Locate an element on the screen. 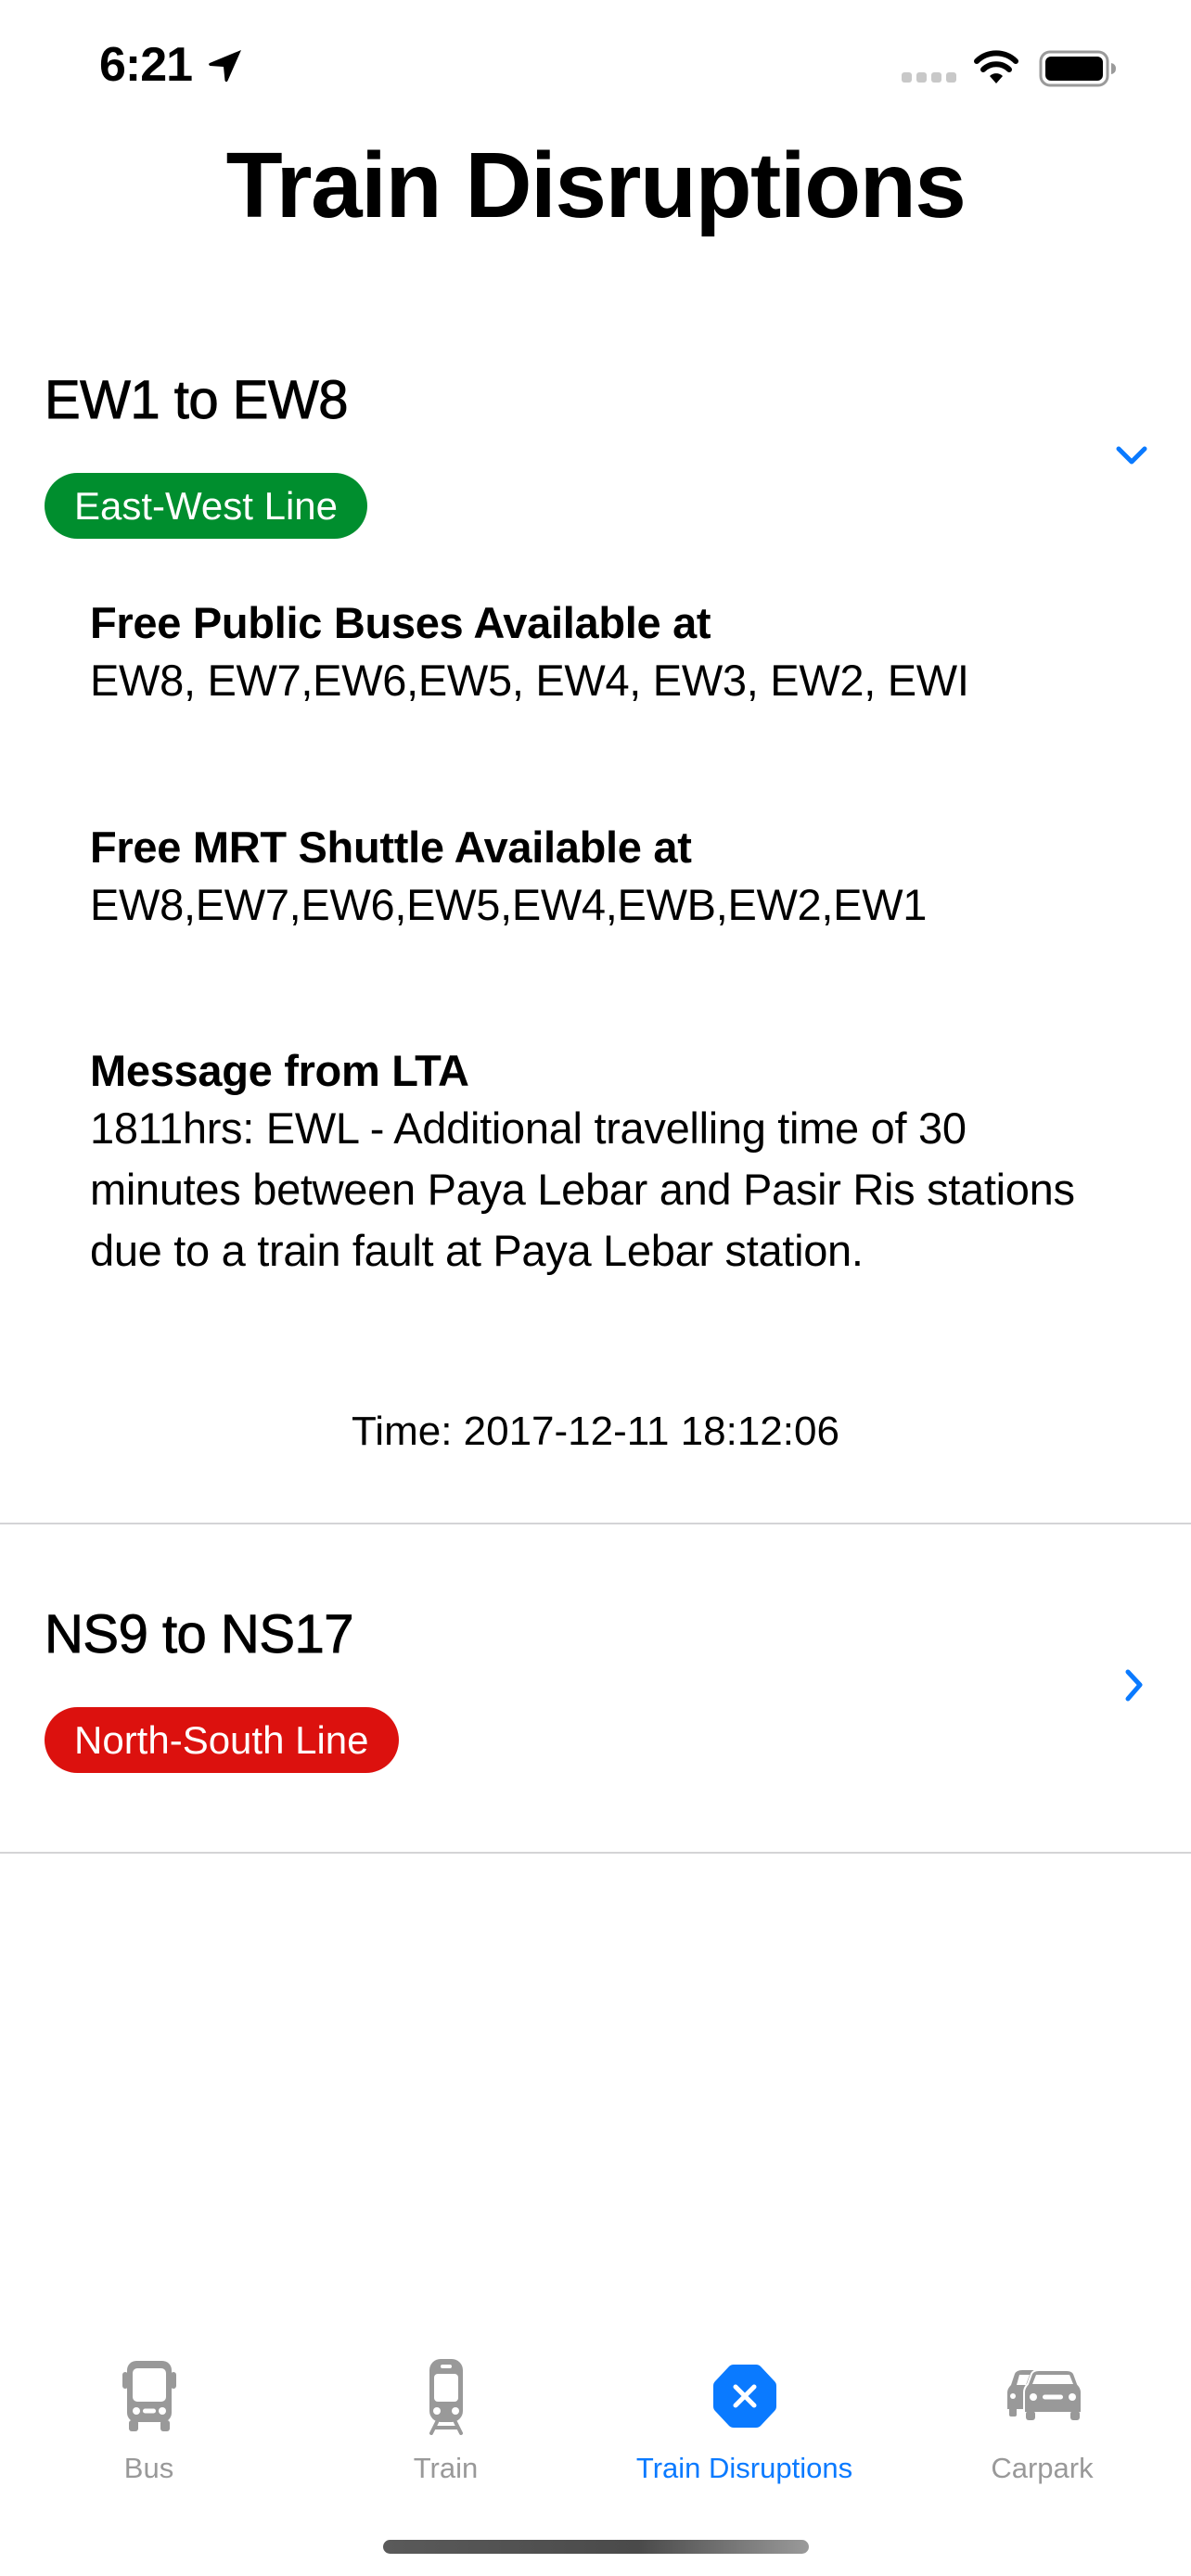 The image size is (1191, 2576). line-badge-north-south: North-South Line is located at coordinates (222, 1740).